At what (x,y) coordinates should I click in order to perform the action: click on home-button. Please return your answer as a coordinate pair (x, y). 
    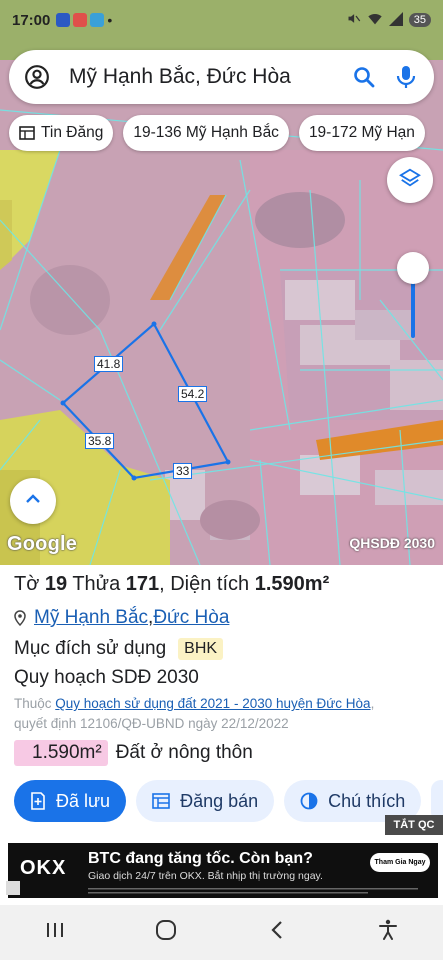
    Looking at the image, I should click on (166, 933).